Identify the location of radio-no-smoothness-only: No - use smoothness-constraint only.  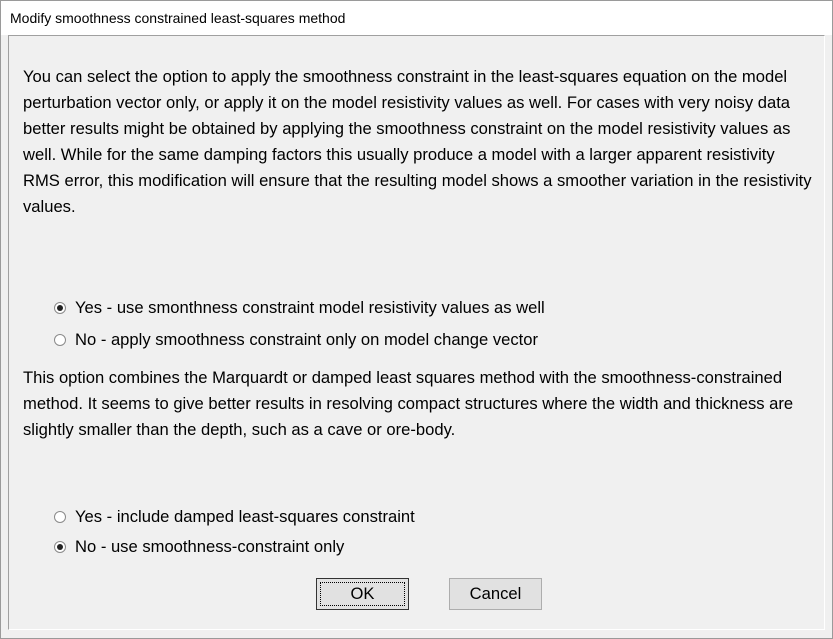
(199, 547).